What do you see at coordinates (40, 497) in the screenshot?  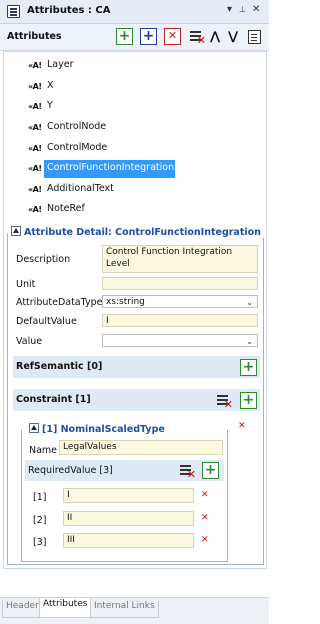 I see `required-value-index: [1]` at bounding box center [40, 497].